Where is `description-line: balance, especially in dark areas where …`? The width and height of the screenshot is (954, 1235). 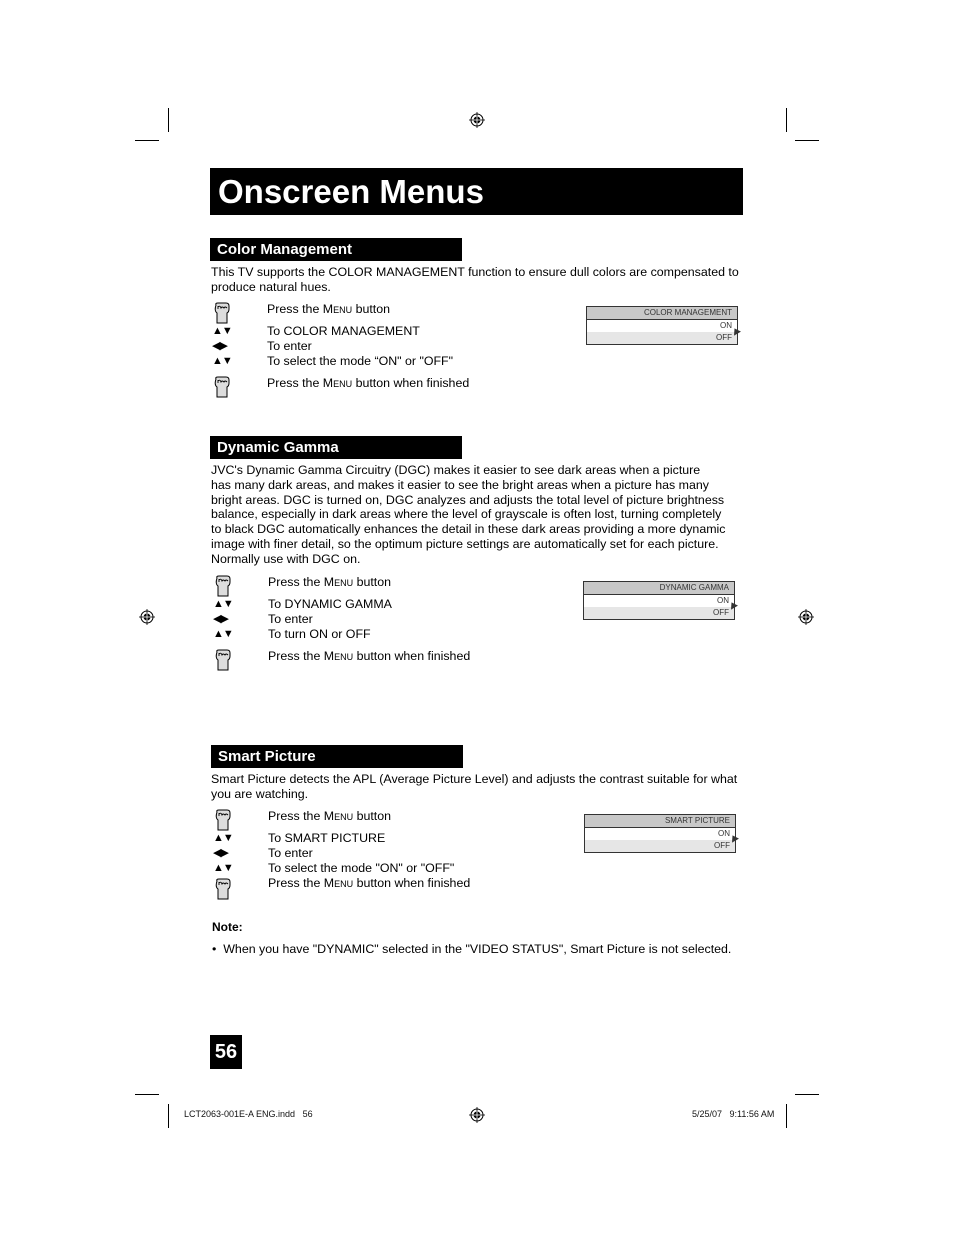
description-line: balance, especially in dark areas where … is located at coordinates (466, 514).